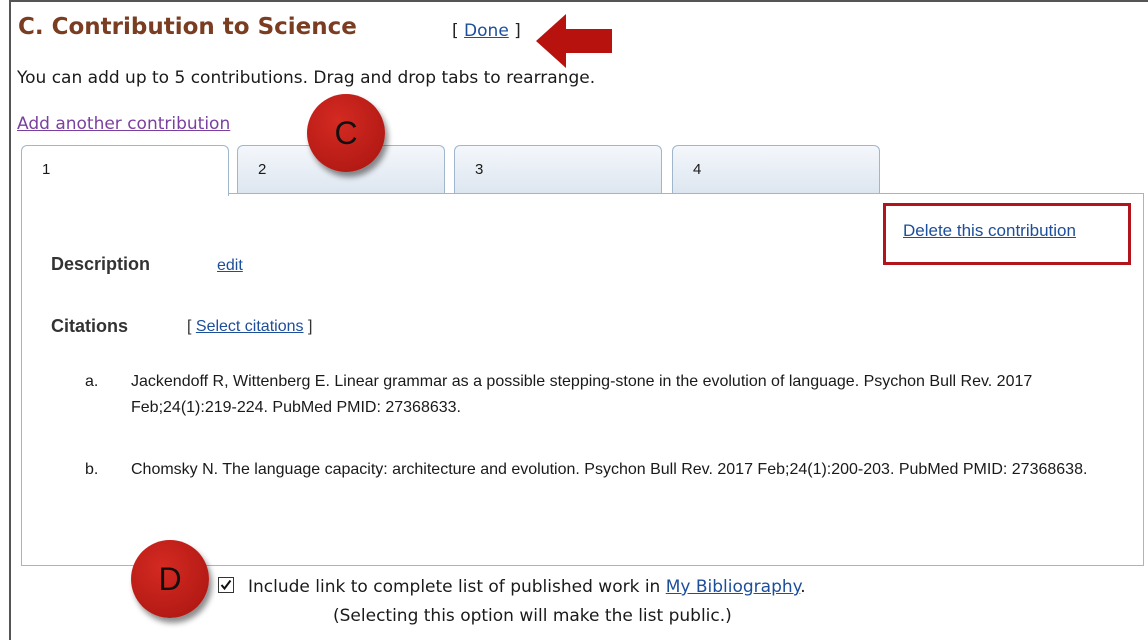 This screenshot has width=1148, height=640. I want to click on tab-3-label: 3, so click(479, 169).